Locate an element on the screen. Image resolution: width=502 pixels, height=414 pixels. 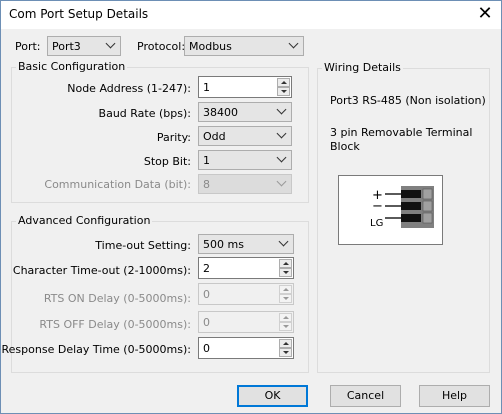
response-delay-spinner: 0 is located at coordinates (246, 348).